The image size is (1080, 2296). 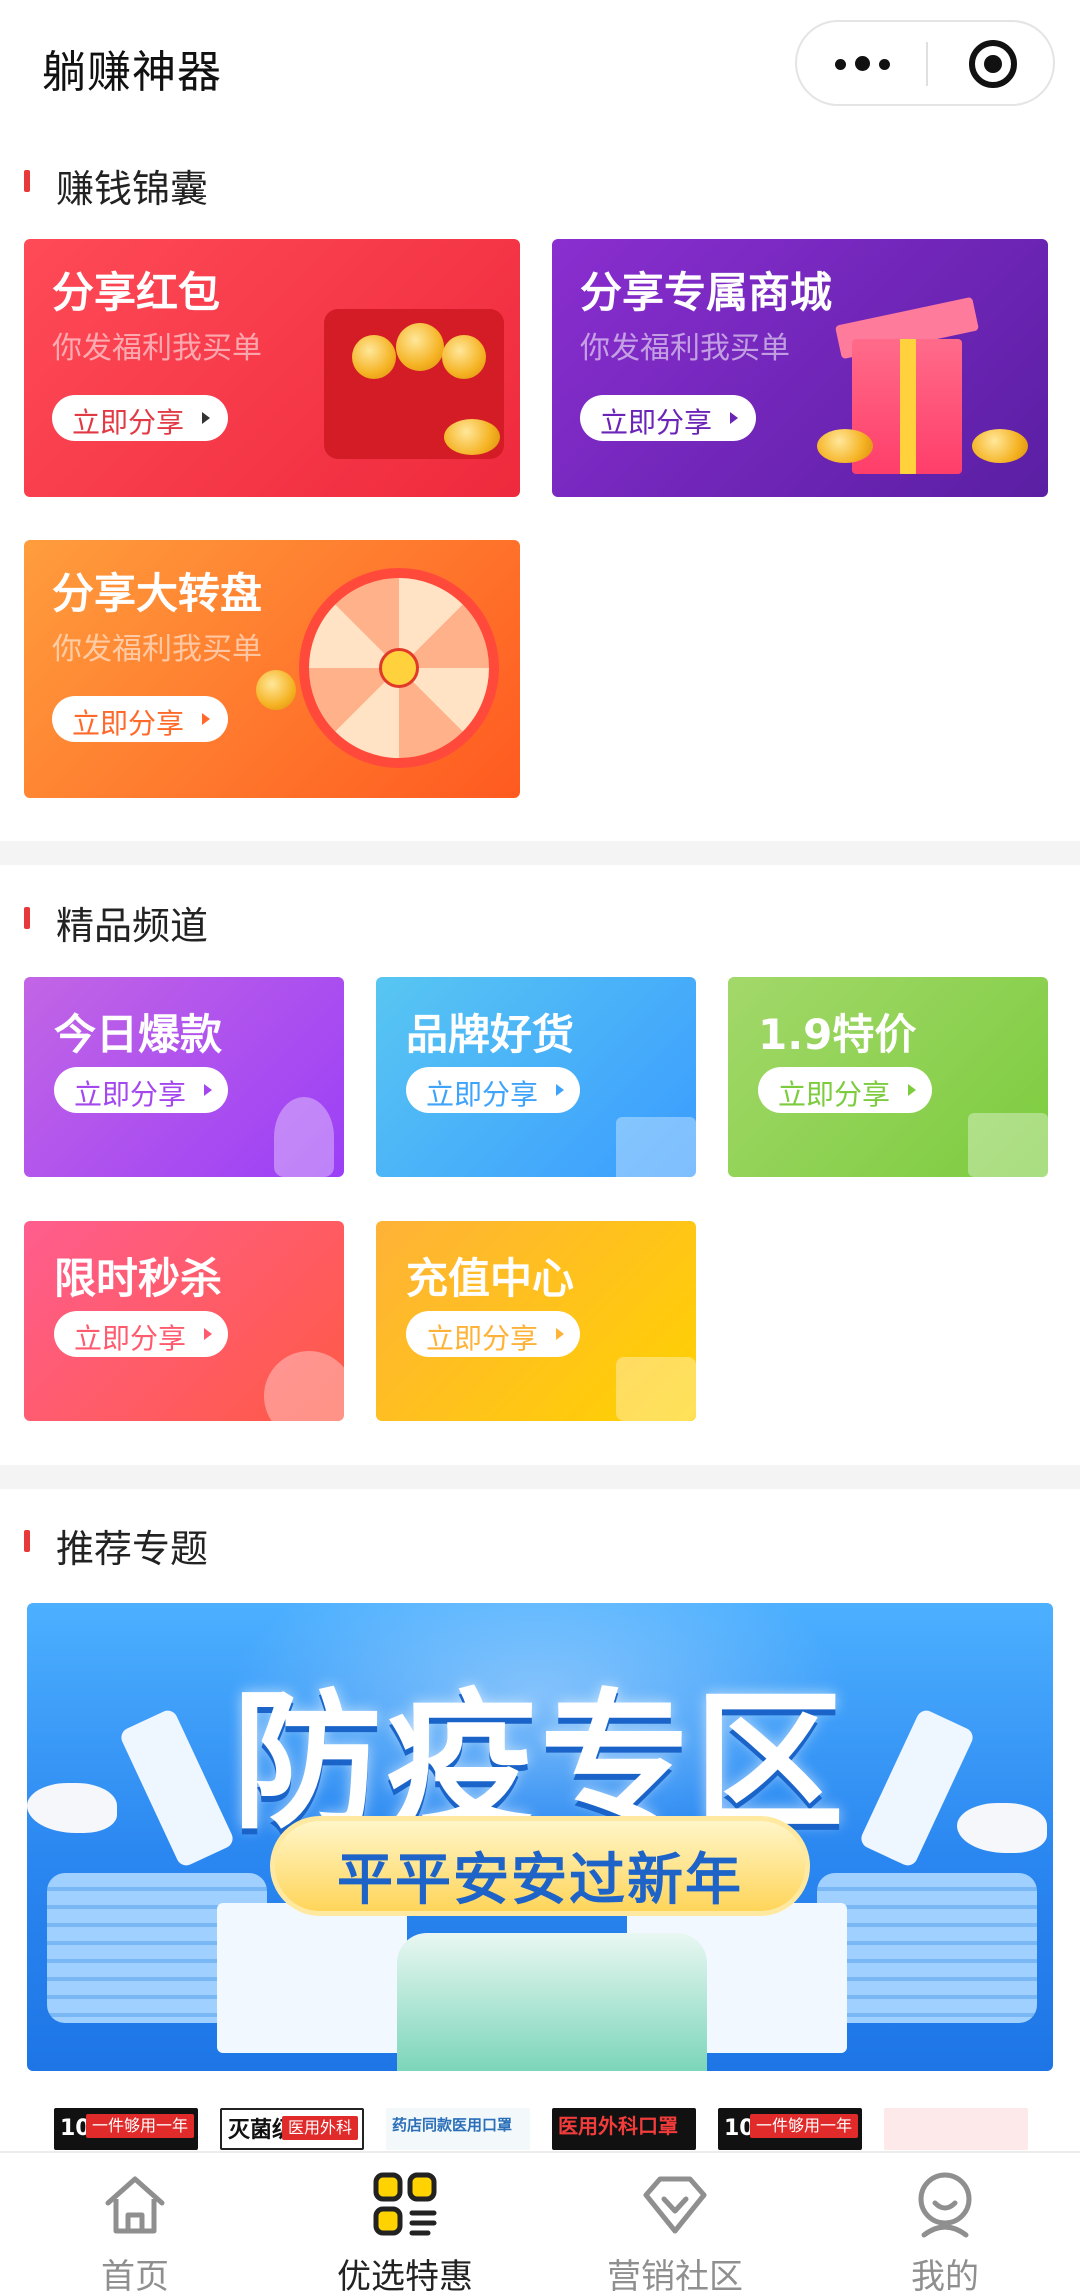 I want to click on section-title-text: 推荐专题, so click(x=132, y=1549).